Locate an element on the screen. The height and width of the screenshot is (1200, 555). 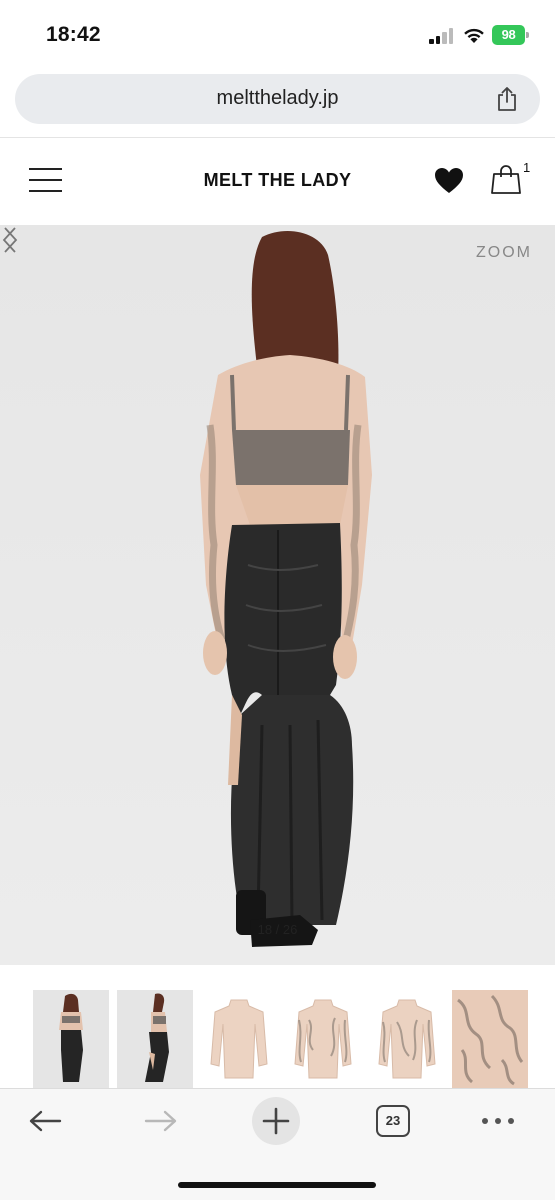
image-counter: 18 / 26 is located at coordinates (277, 929).